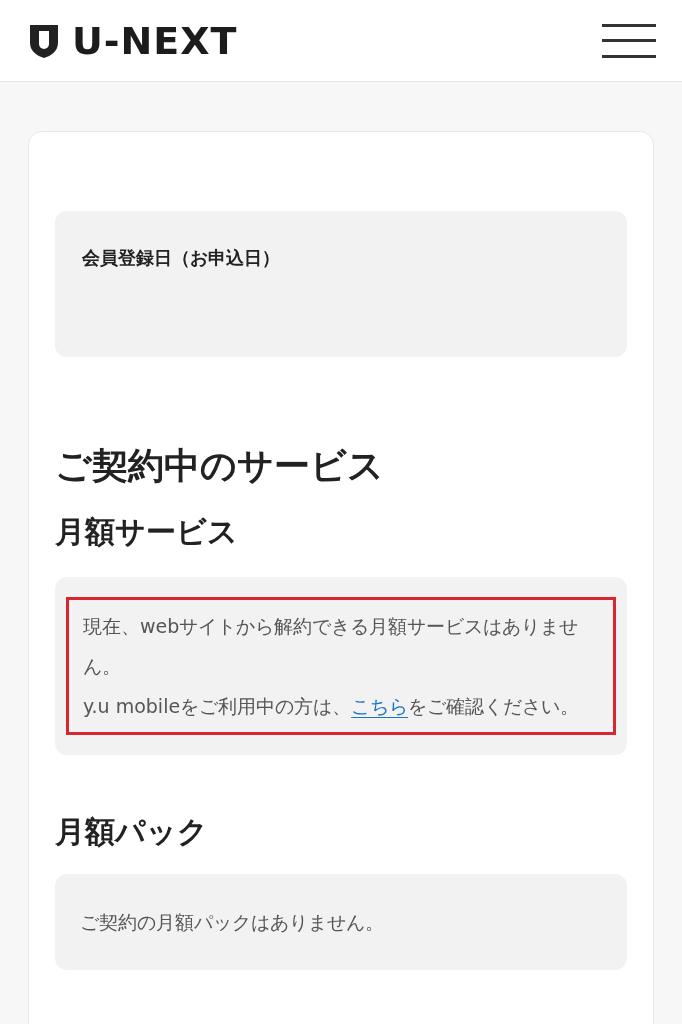  I want to click on link: こちら, so click(380, 705).